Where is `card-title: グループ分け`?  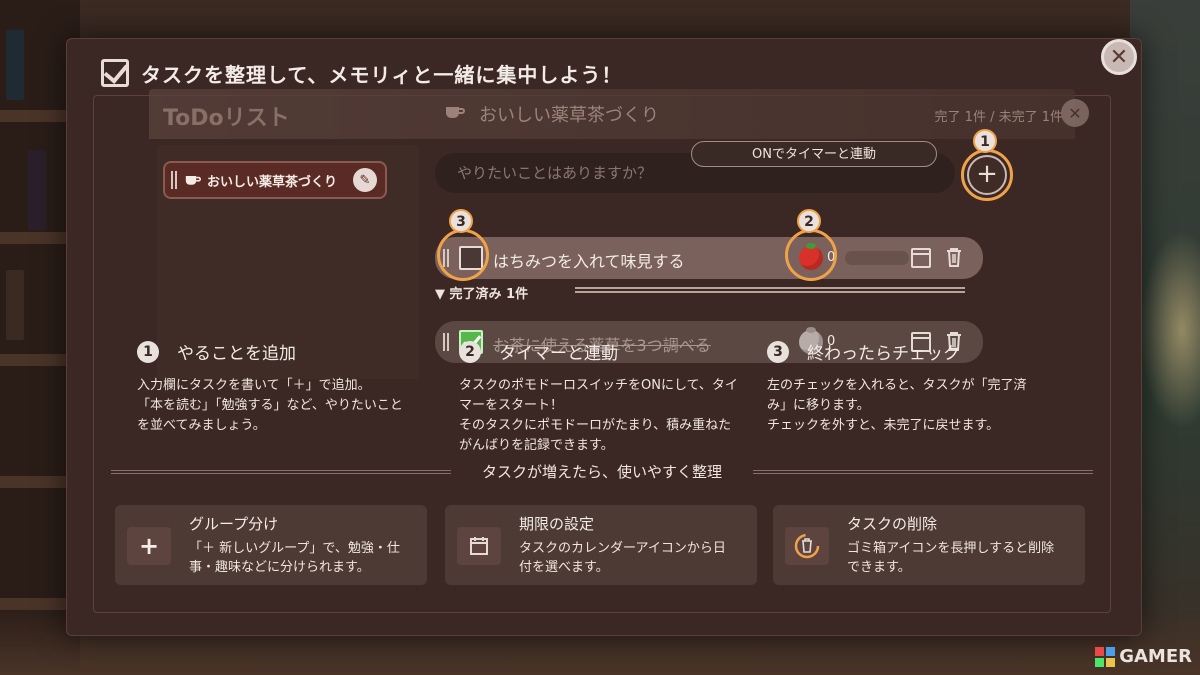
card-title: グループ分け is located at coordinates (234, 524).